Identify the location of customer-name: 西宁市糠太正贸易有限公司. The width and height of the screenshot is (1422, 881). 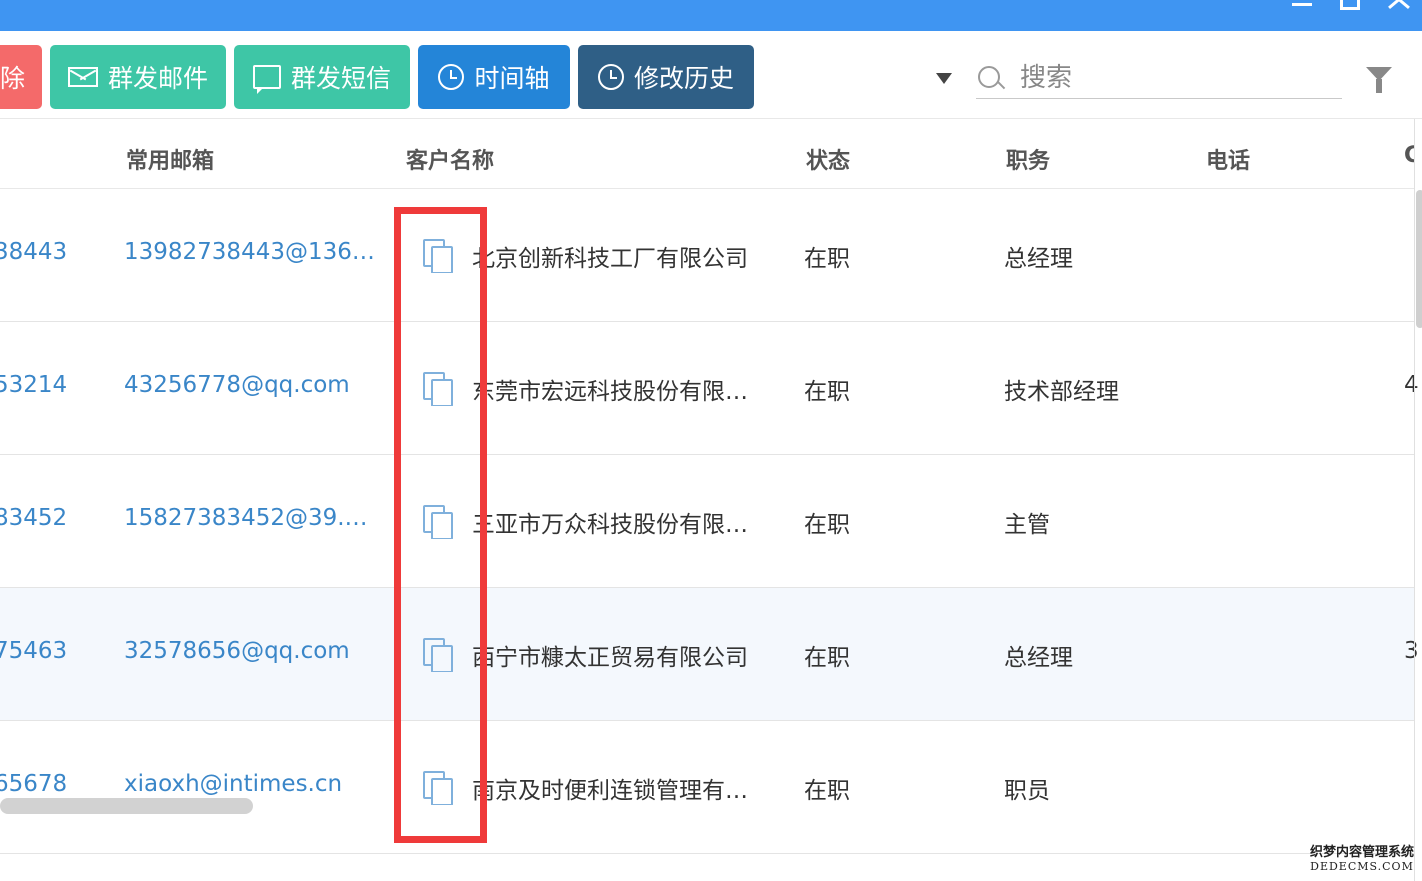
(610, 658).